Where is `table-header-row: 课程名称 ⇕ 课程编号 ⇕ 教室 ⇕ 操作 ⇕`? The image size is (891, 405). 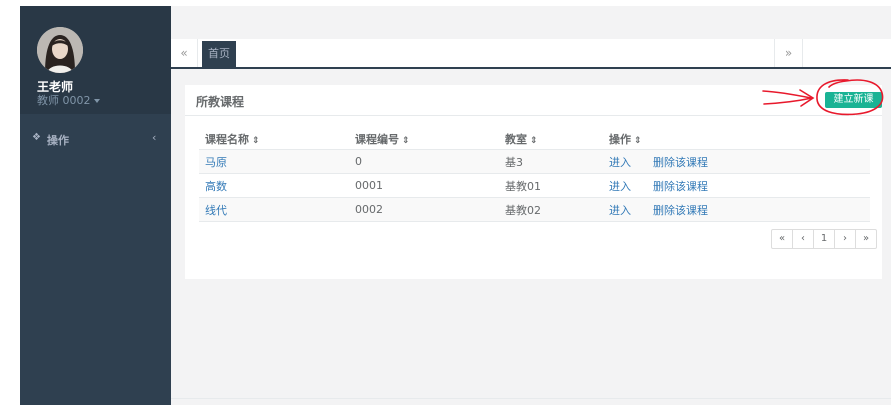 table-header-row: 课程名称 ⇕ 课程编号 ⇕ 教室 ⇕ 操作 ⇕ is located at coordinates (534, 139).